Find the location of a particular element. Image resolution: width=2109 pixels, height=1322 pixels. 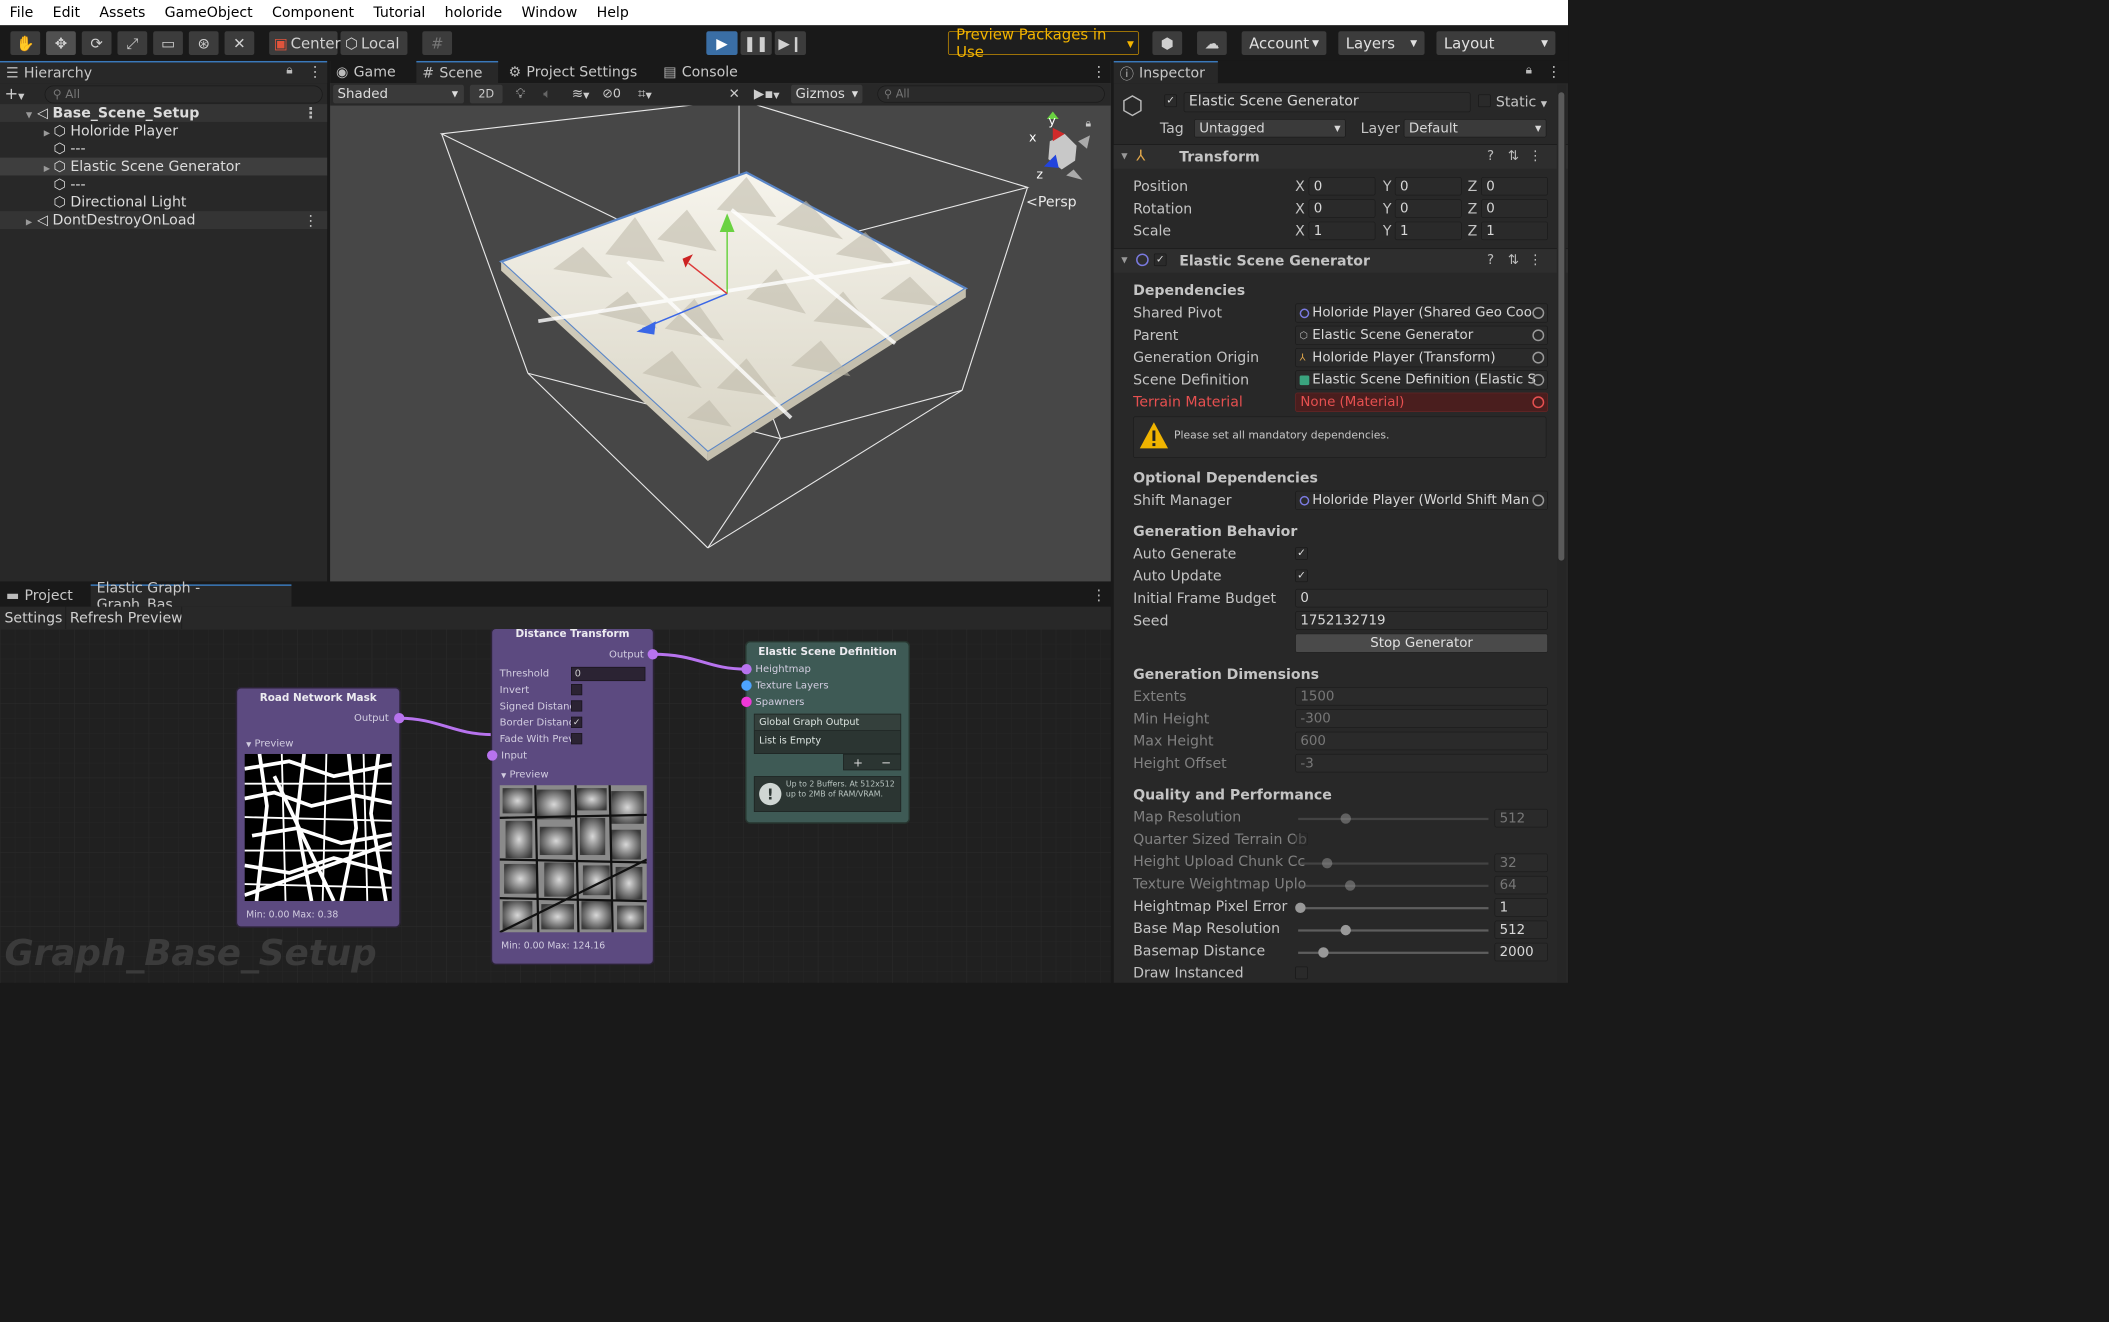

threshold-field: 0 is located at coordinates (608, 674).